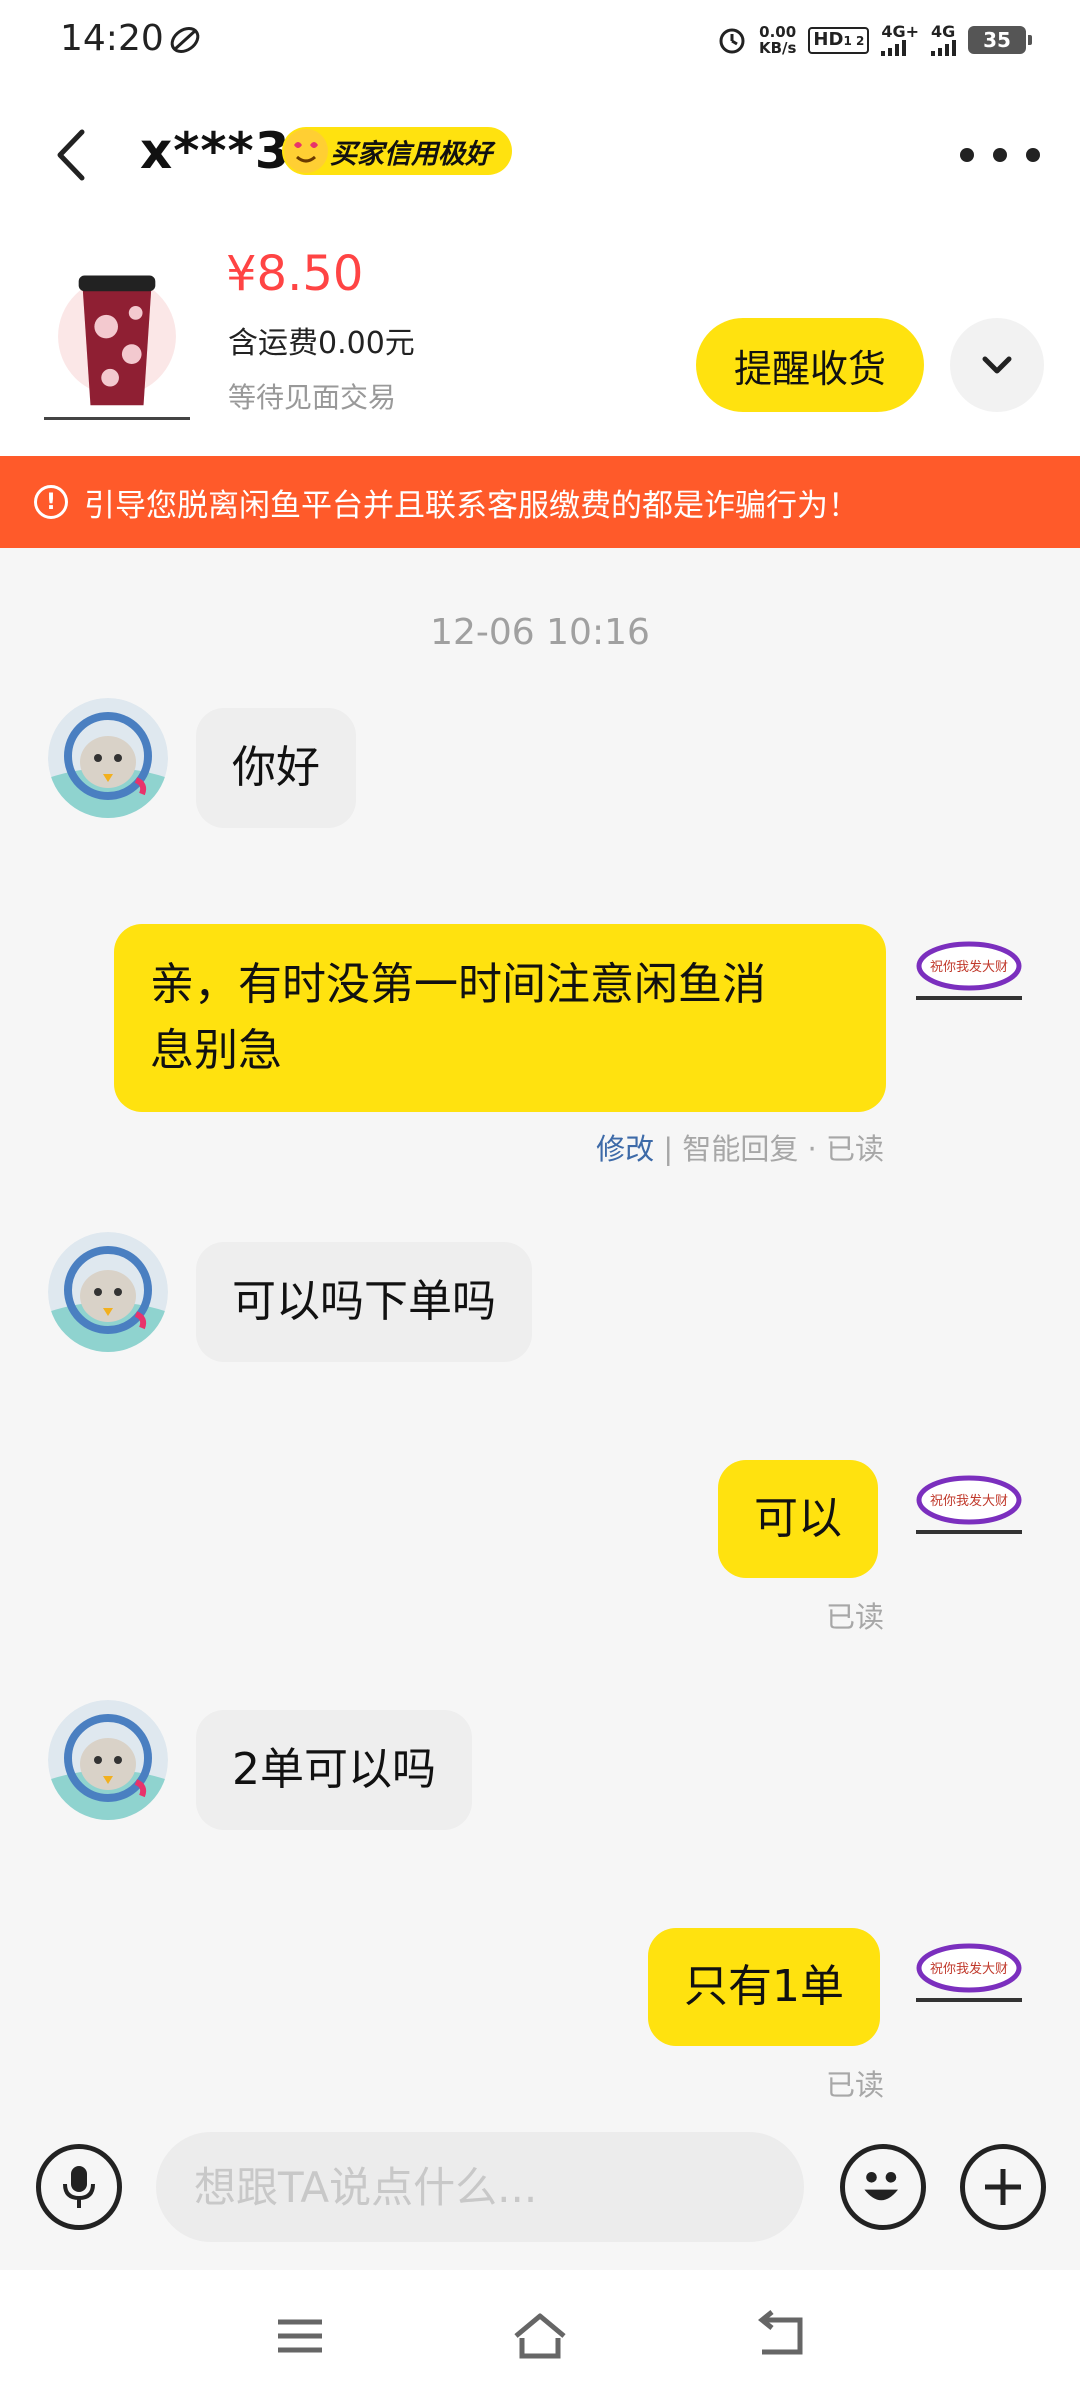 The height and width of the screenshot is (2400, 1080). I want to click on message-line: 息别急, so click(216, 1050).